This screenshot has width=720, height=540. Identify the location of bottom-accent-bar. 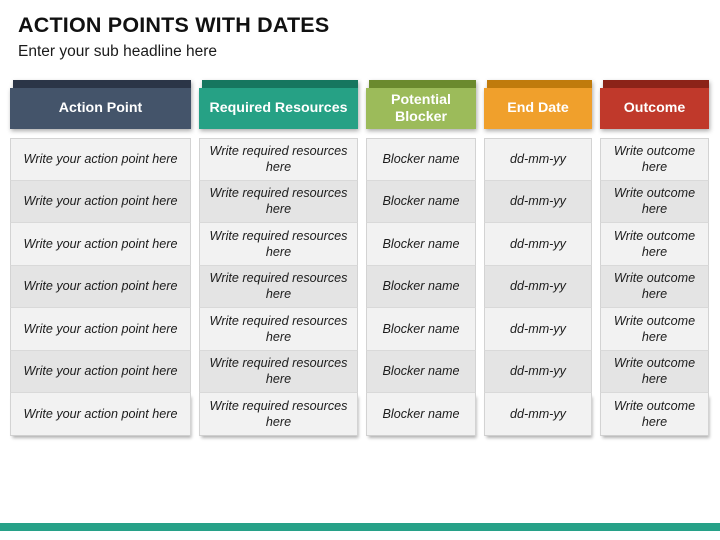
(360, 527).